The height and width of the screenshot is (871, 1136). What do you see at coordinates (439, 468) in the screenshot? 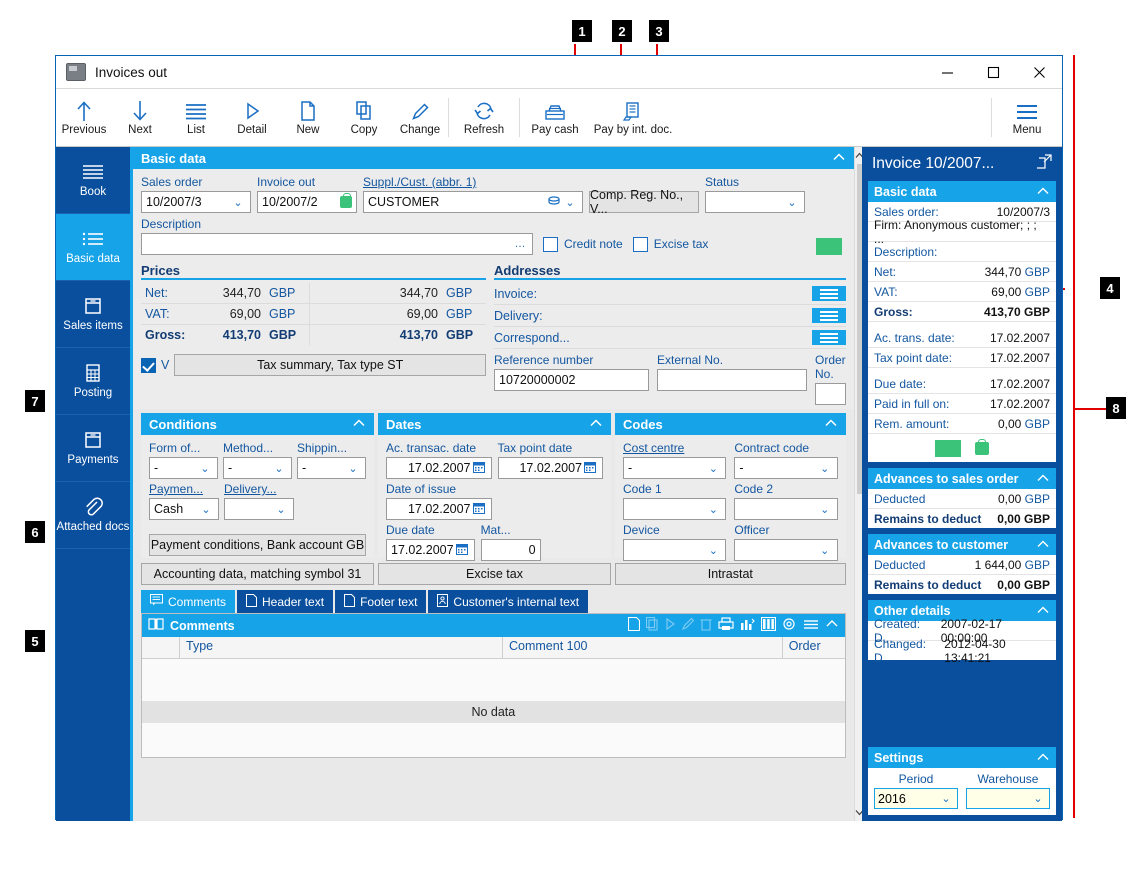
I see `ac-transac-date-input: 17.02.2007` at bounding box center [439, 468].